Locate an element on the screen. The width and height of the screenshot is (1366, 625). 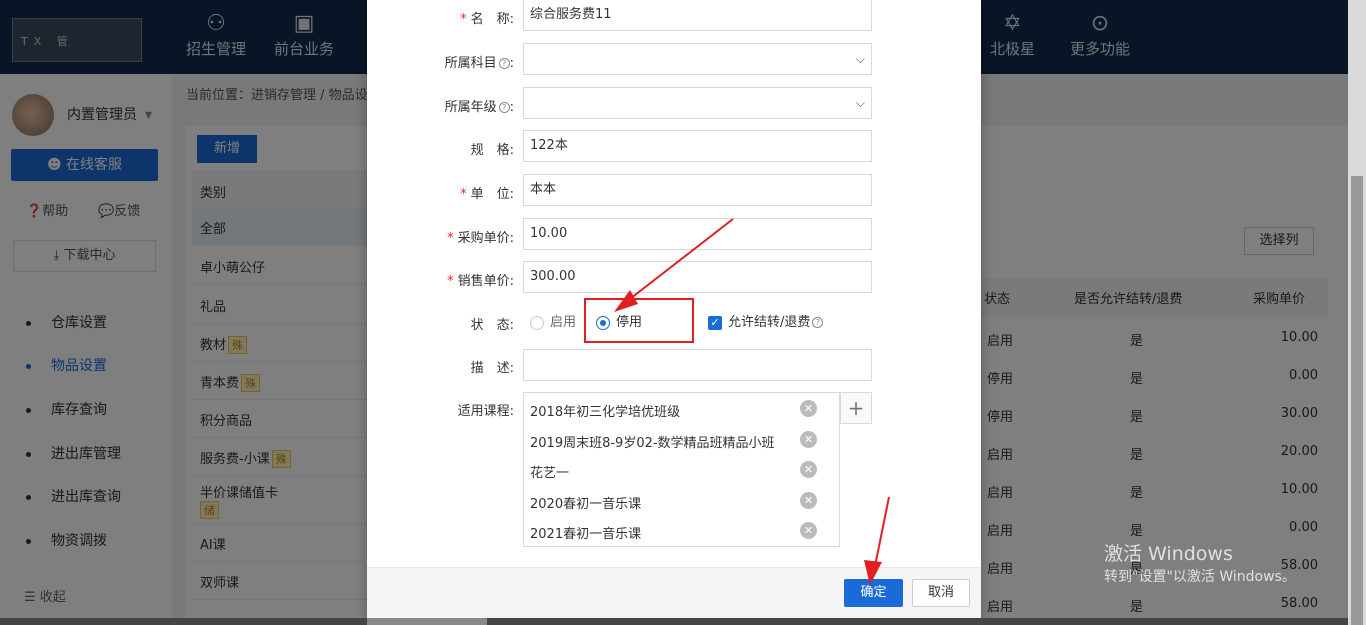
arrow-line-status is located at coordinates (679, 260).